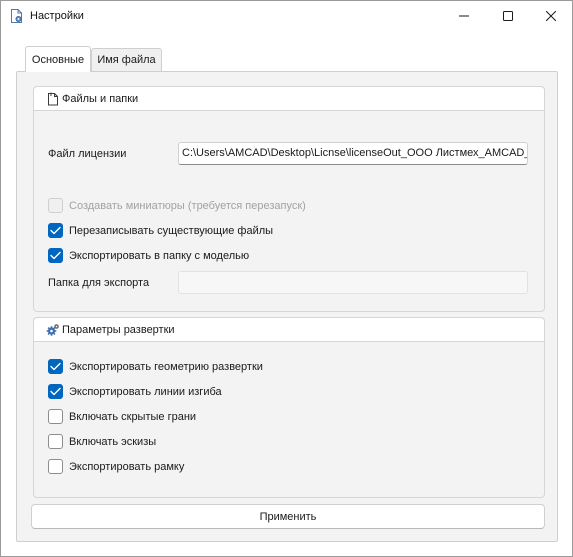  I want to click on unfold-group-header: Параметры развертки, so click(289, 330).